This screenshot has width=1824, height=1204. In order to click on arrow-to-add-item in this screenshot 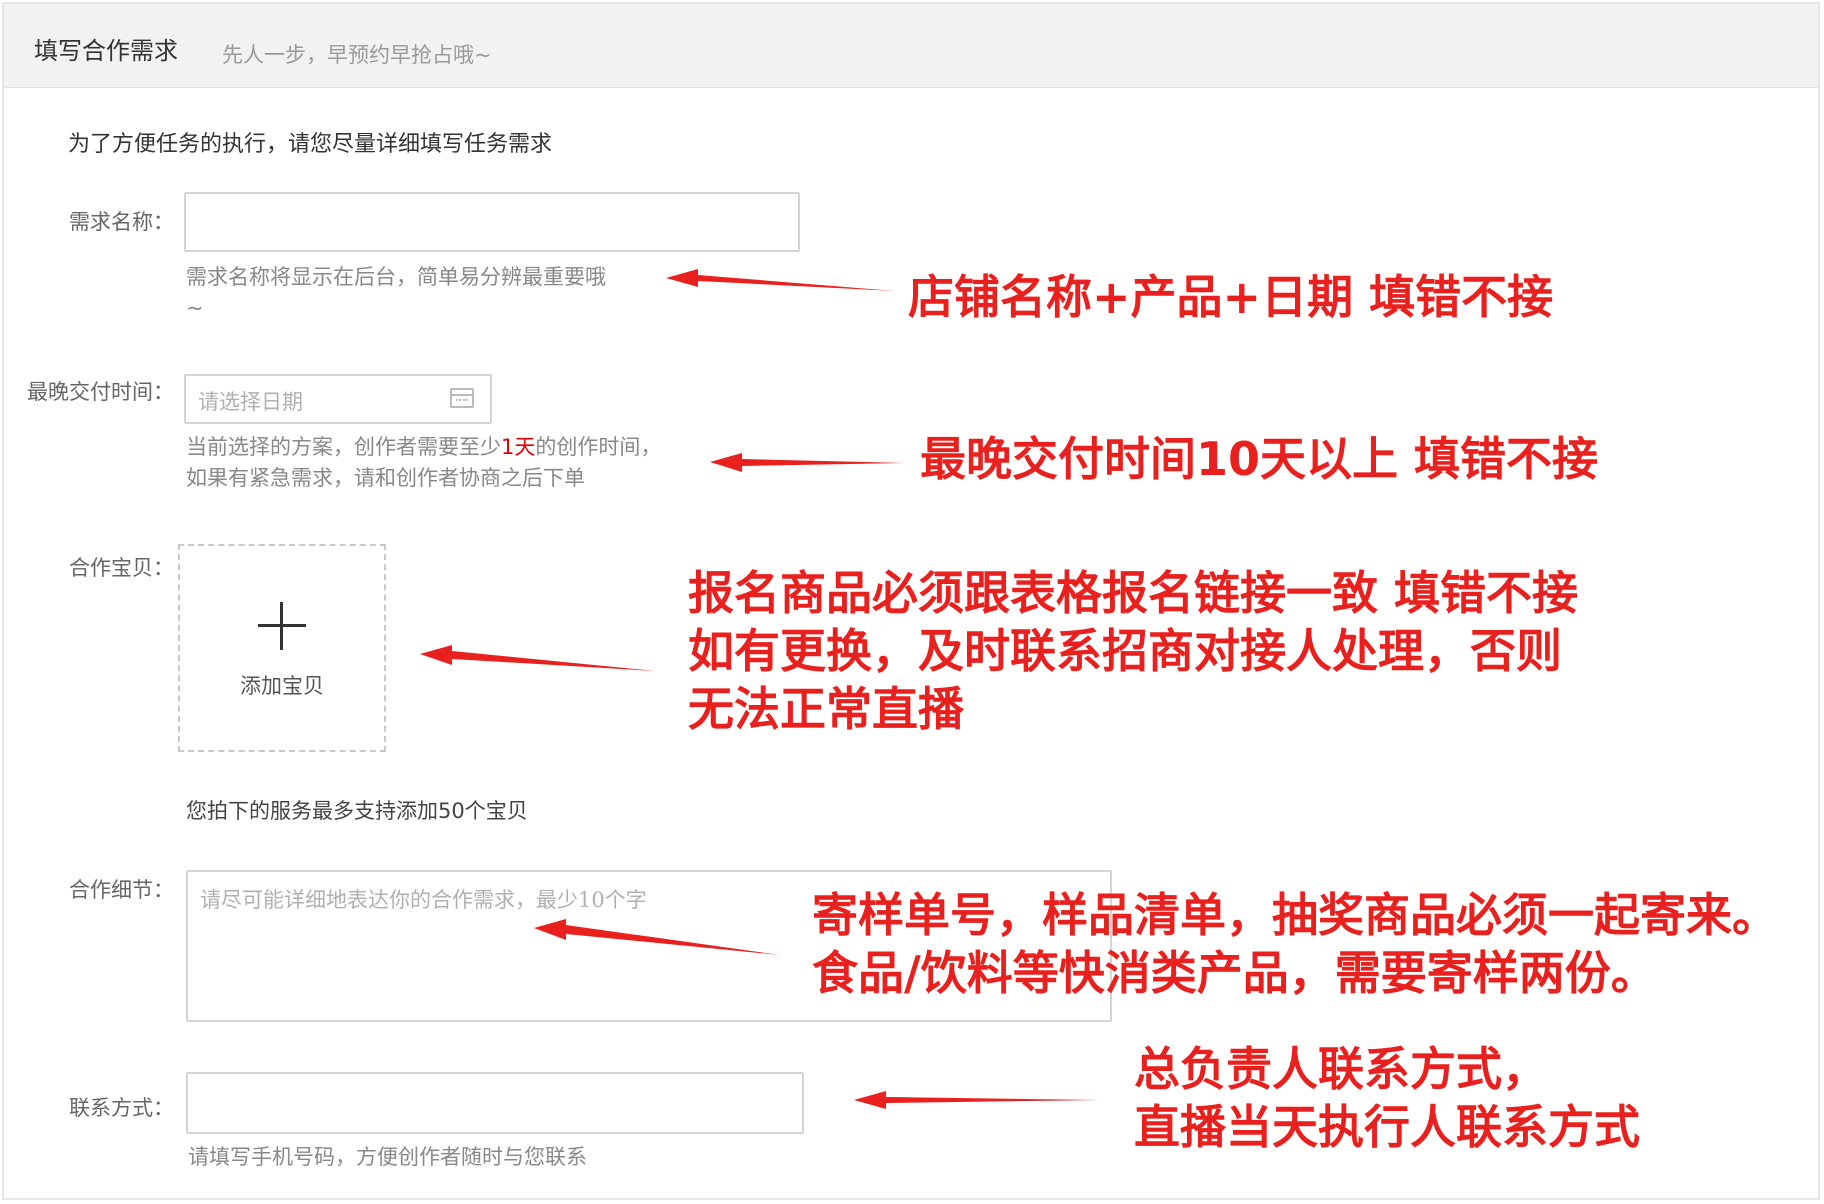, I will do `click(537, 658)`.